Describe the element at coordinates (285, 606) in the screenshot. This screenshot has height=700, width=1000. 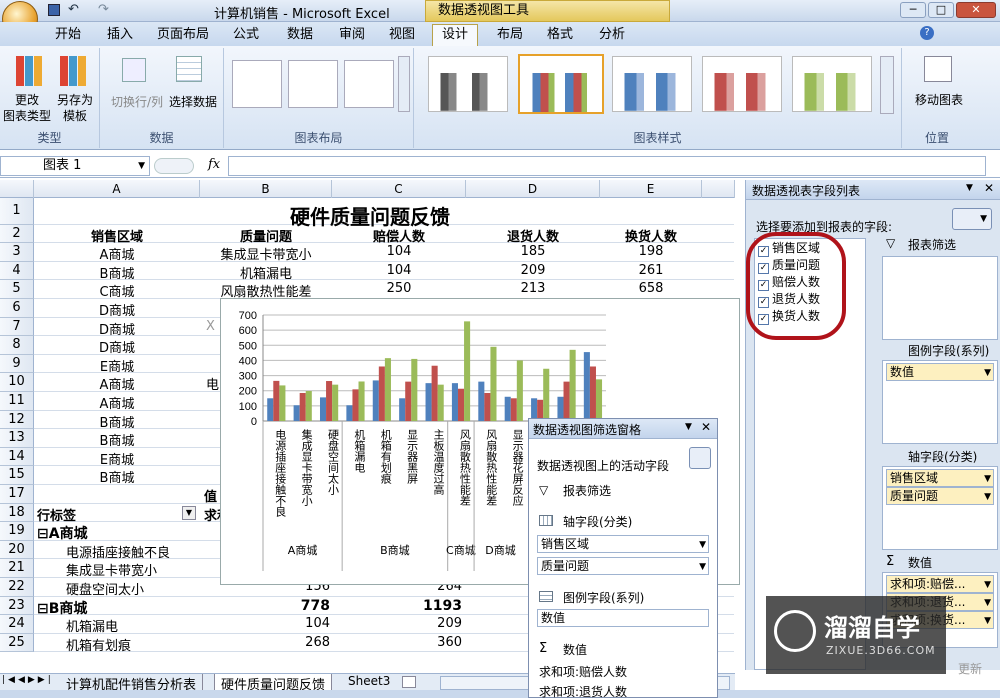
I see `pivot-value: 778` at that location.